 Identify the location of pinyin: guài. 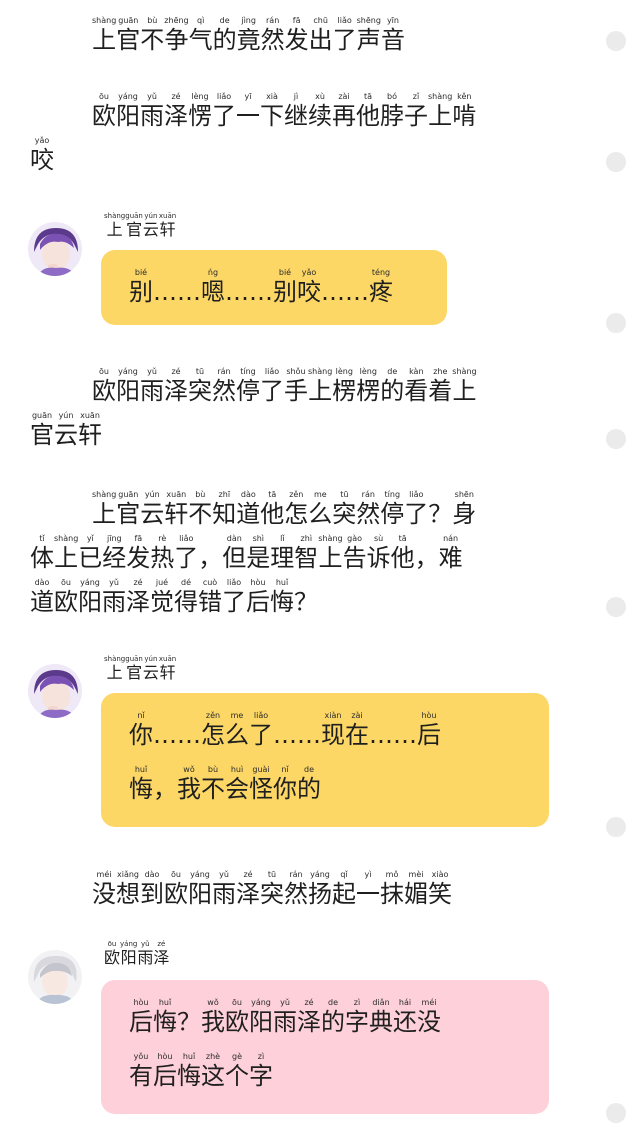
(261, 769).